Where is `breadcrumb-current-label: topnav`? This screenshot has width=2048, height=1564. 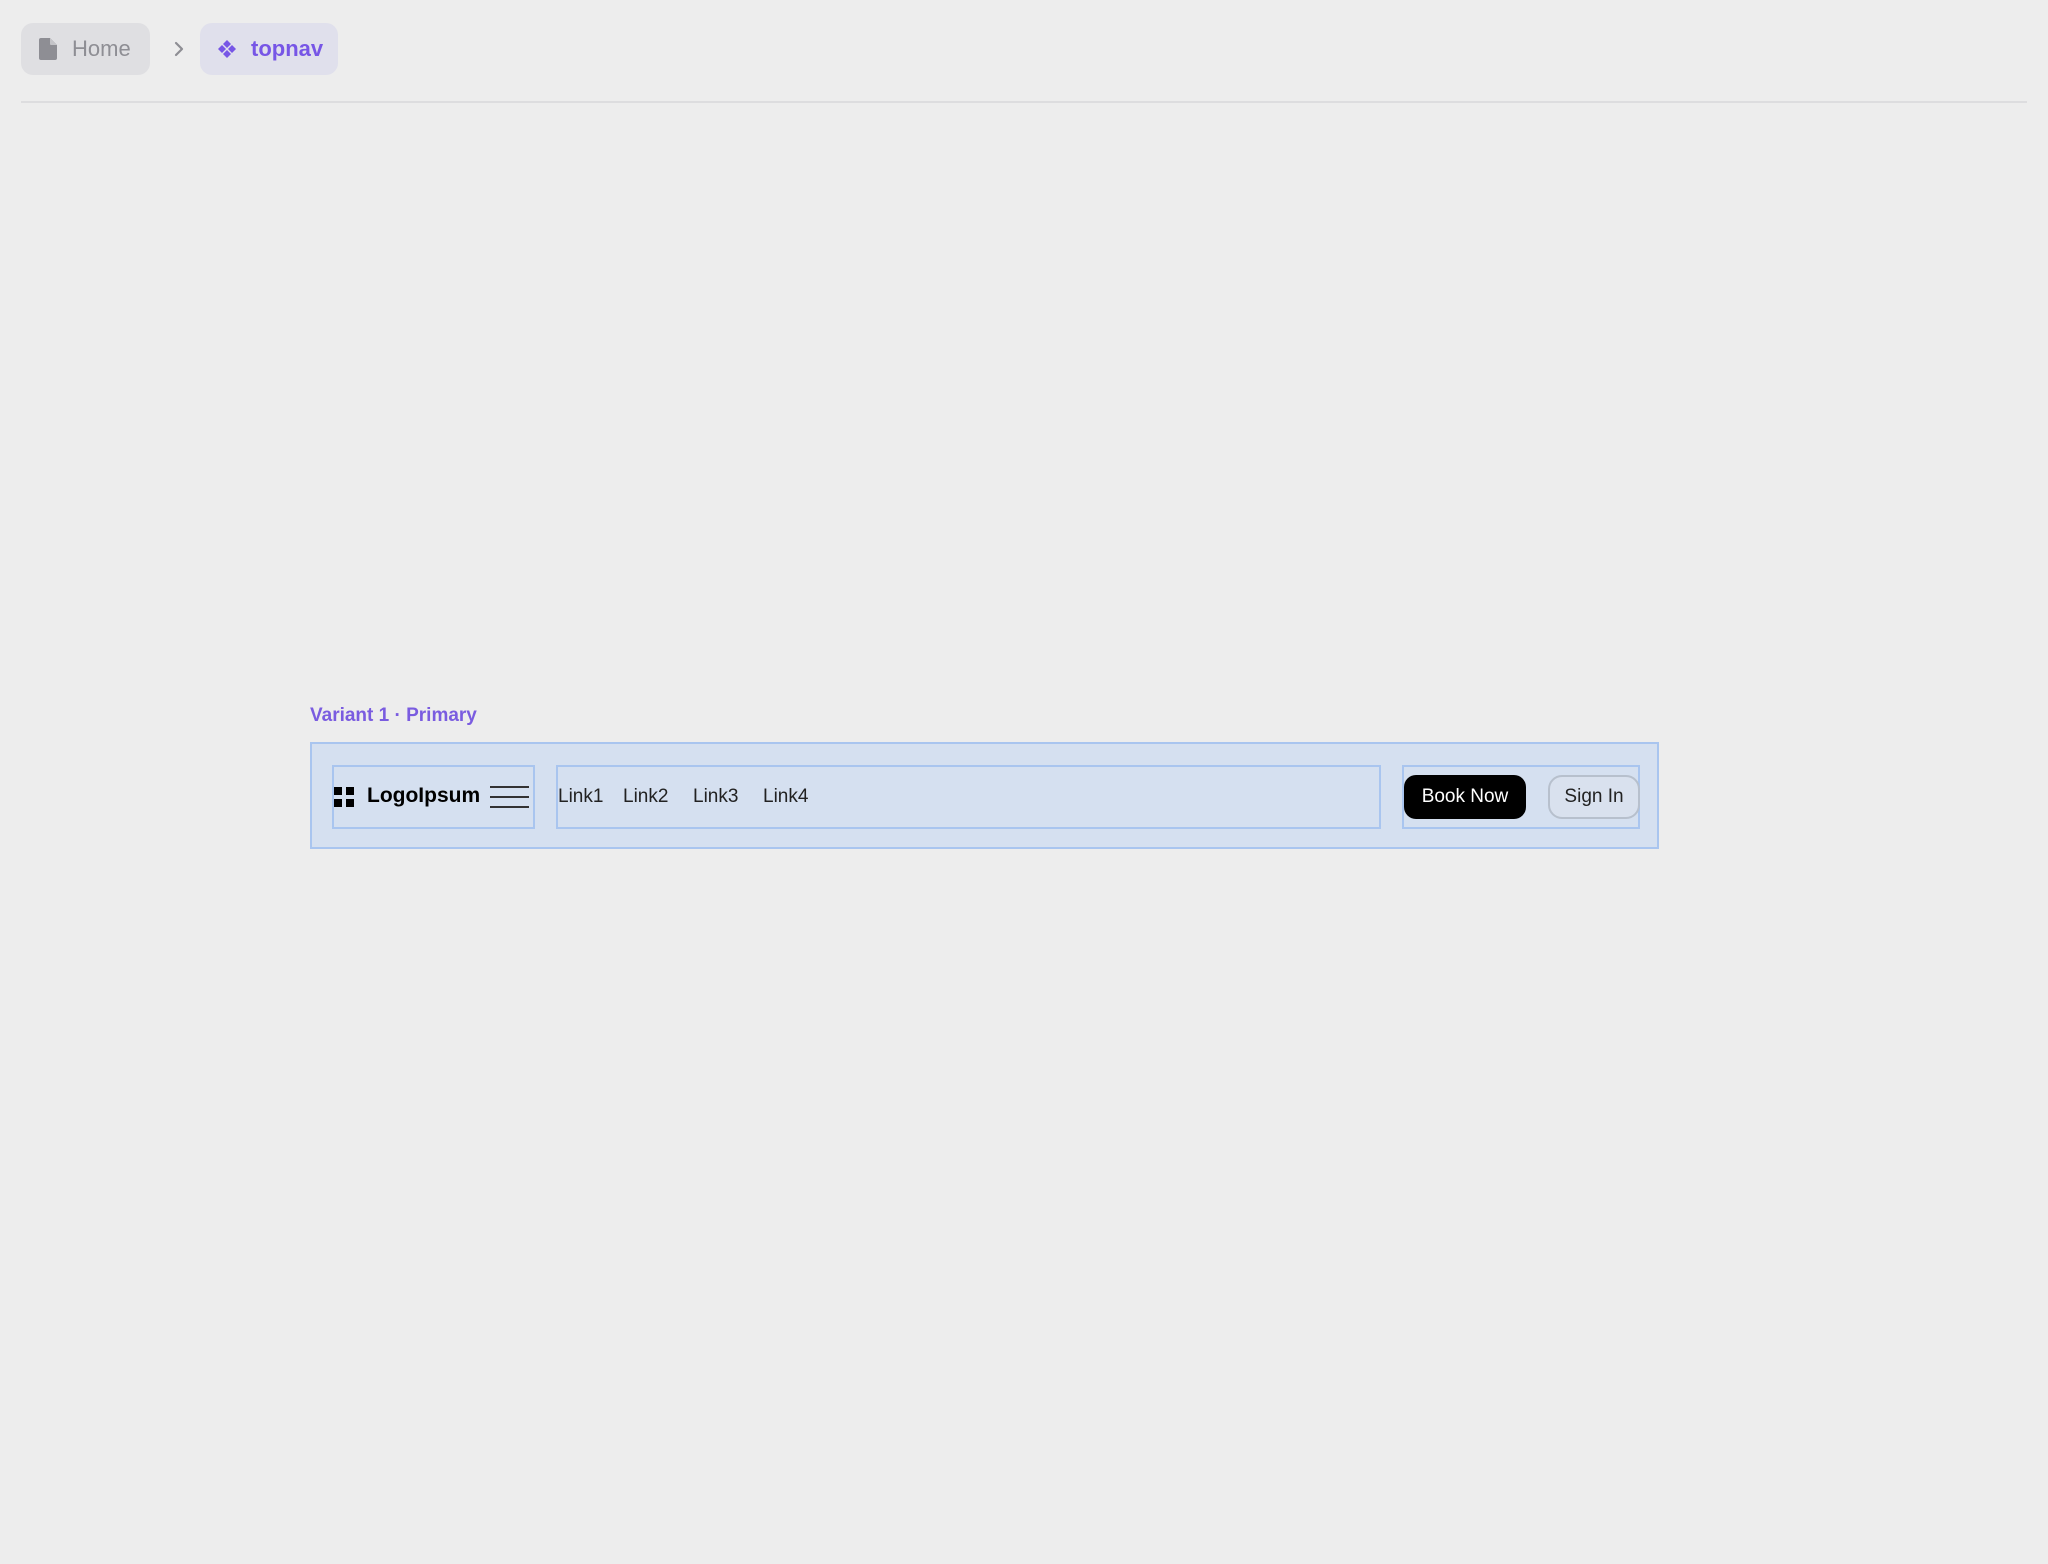 breadcrumb-current-label: topnav is located at coordinates (287, 48).